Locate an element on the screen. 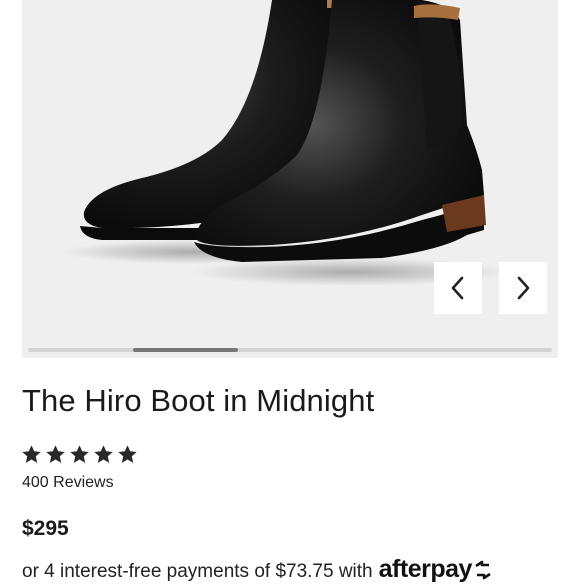  afterpay-arrows-icon is located at coordinates (483, 569).